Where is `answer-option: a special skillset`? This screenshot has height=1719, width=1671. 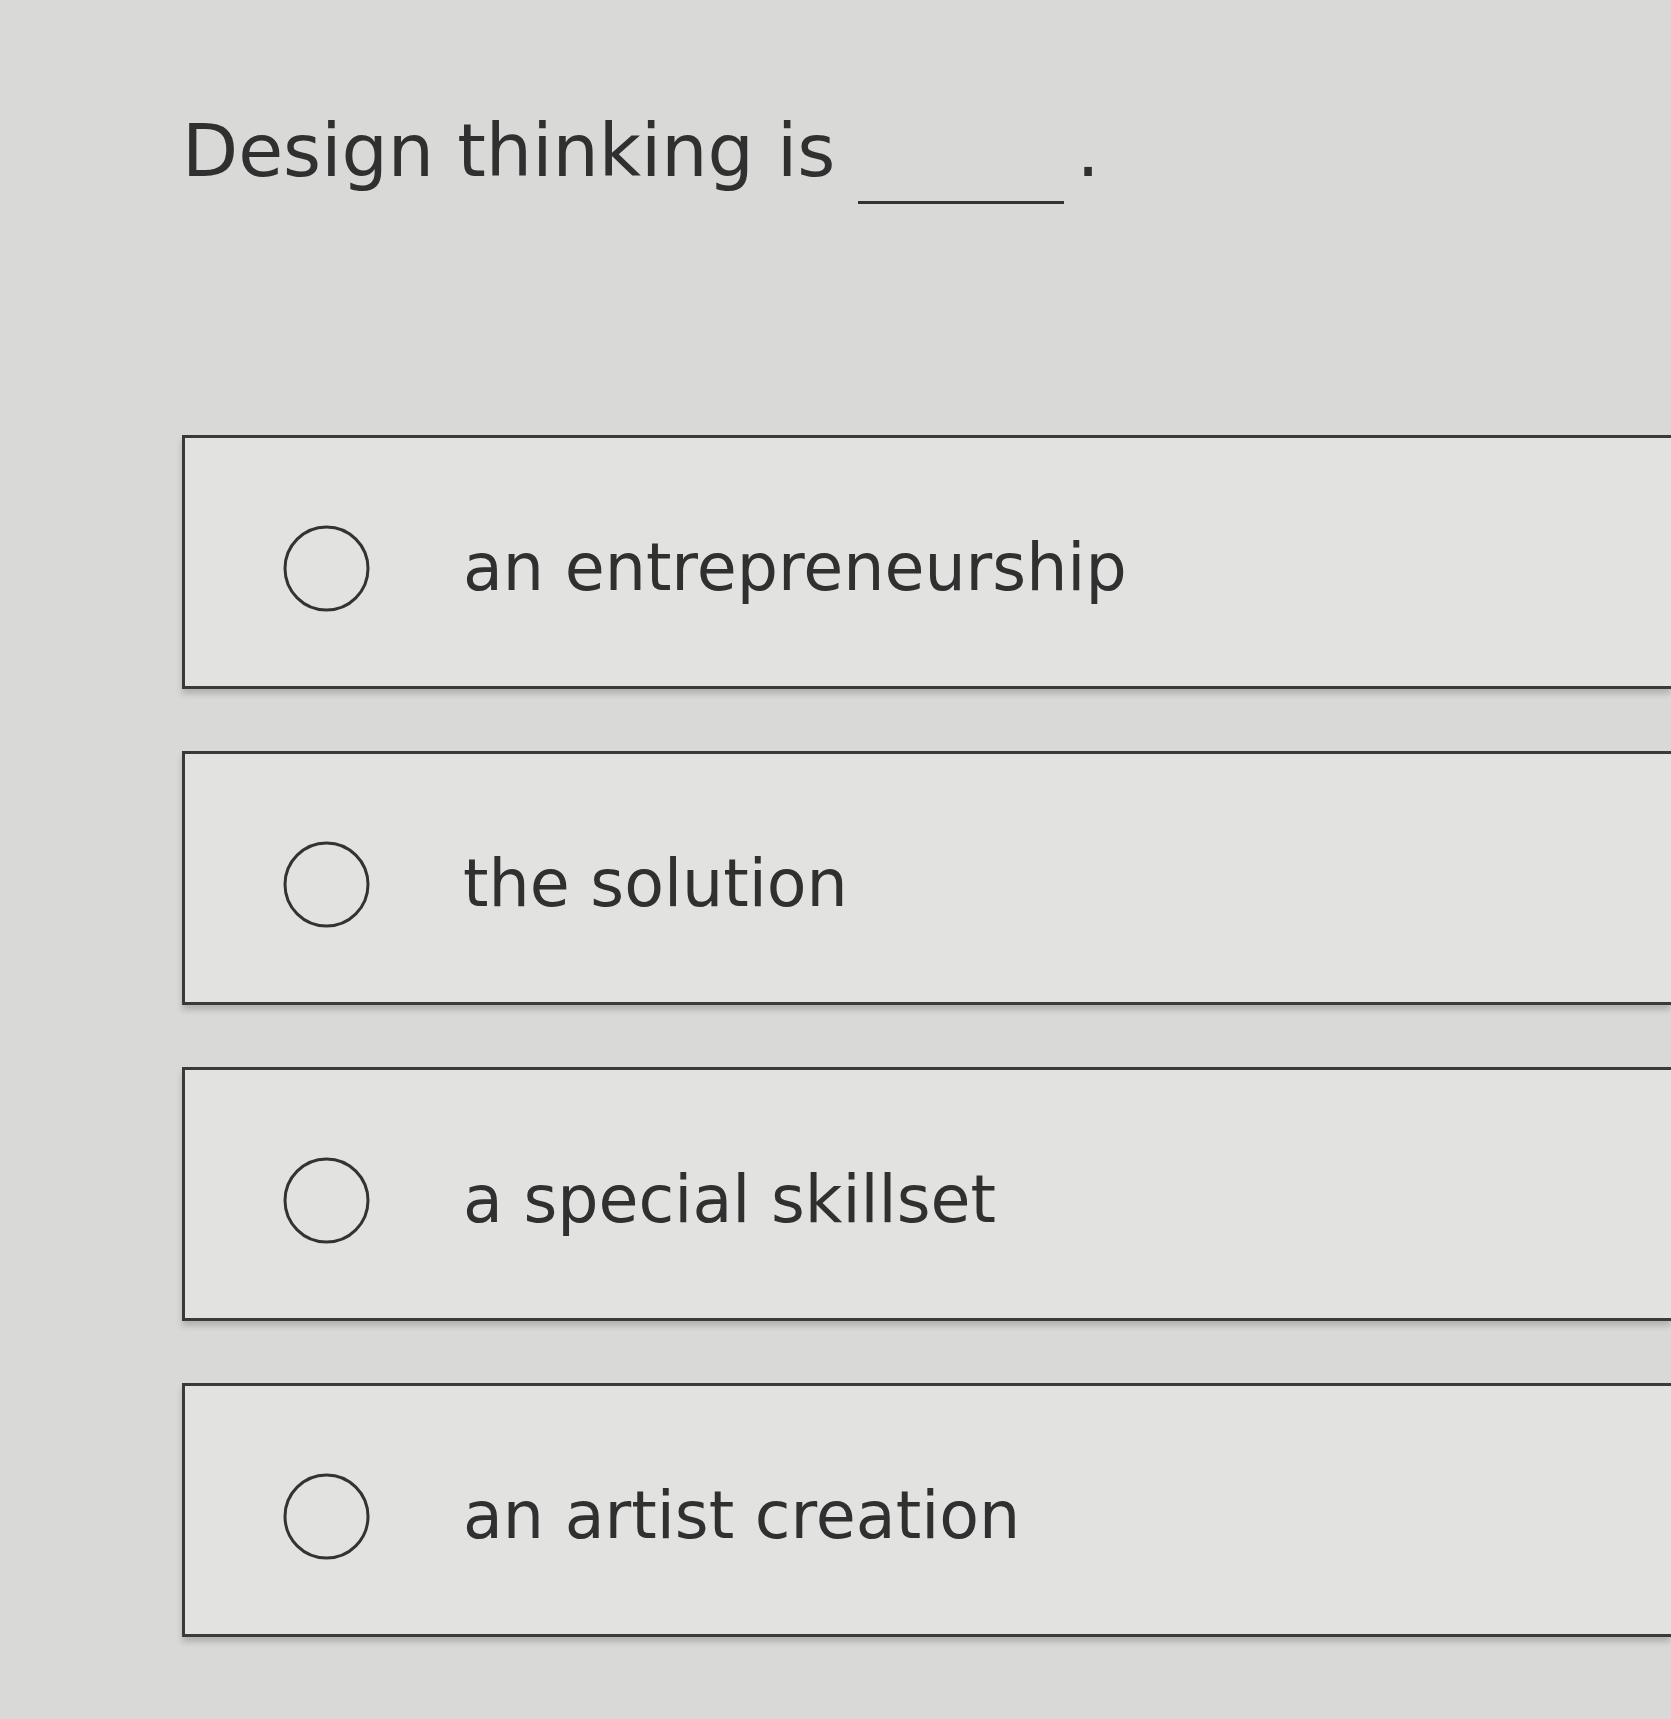
answer-option: a special skillset is located at coordinates (926, 1194).